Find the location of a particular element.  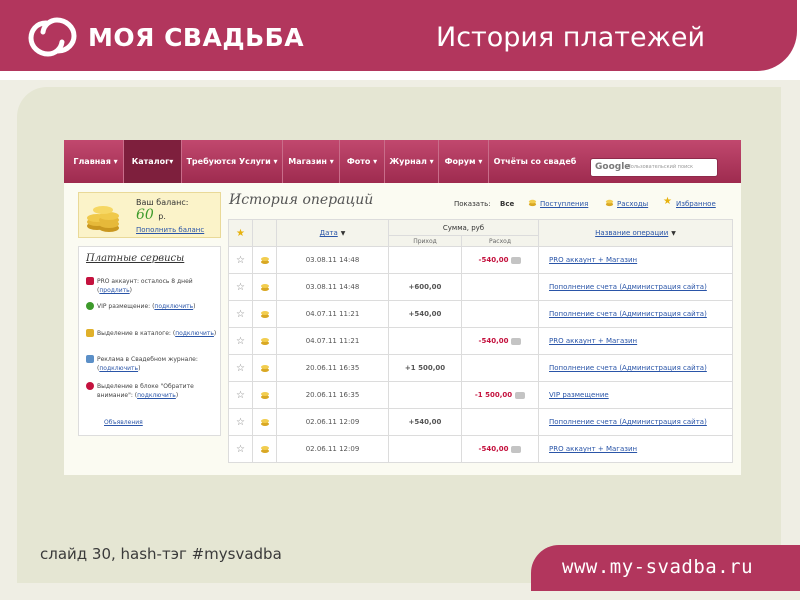

row-income: +600,00 is located at coordinates (425, 287).